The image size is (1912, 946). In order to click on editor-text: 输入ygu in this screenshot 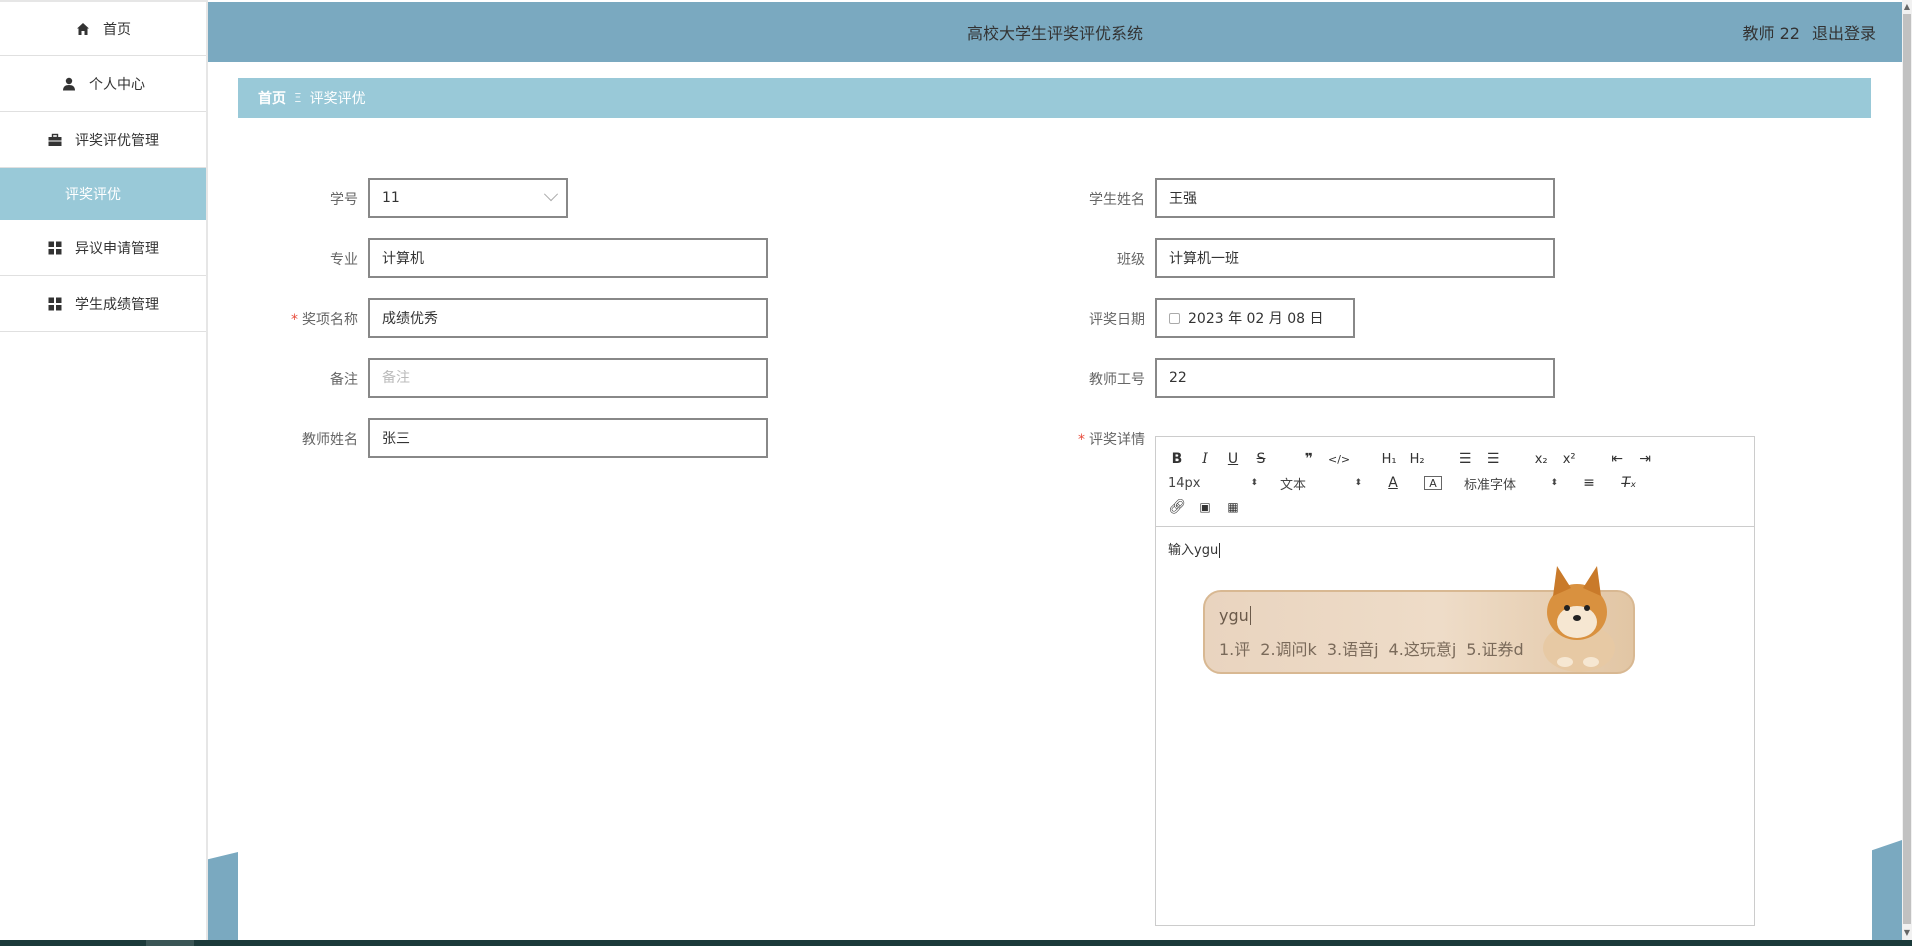, I will do `click(1193, 550)`.